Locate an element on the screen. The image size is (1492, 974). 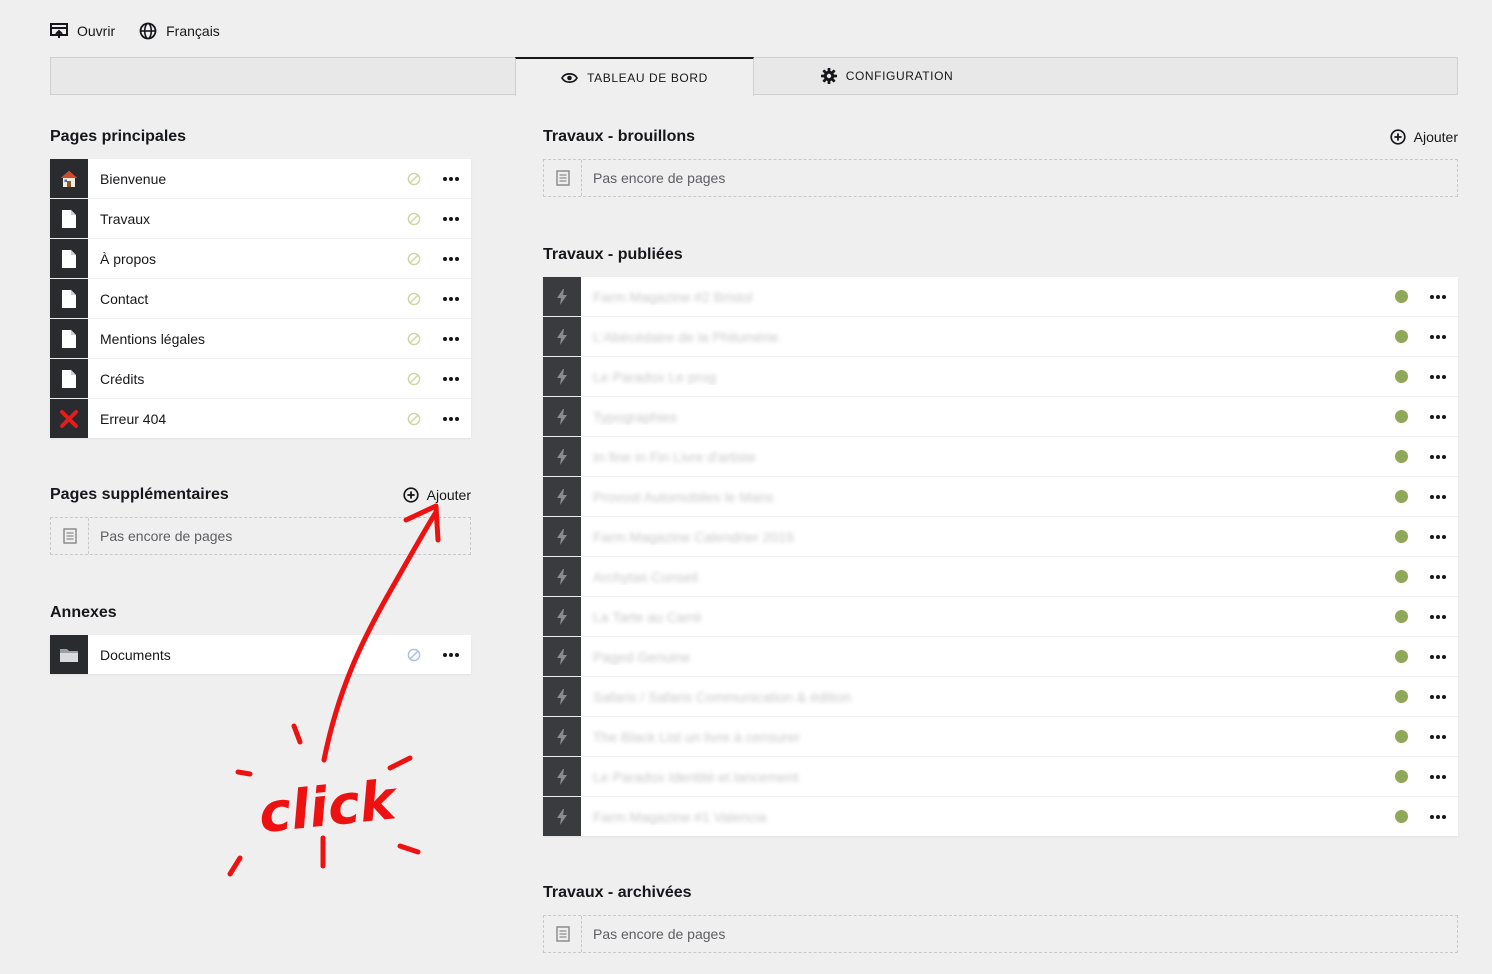
page-title: Le Paradox Le prog is located at coordinates (982, 377).